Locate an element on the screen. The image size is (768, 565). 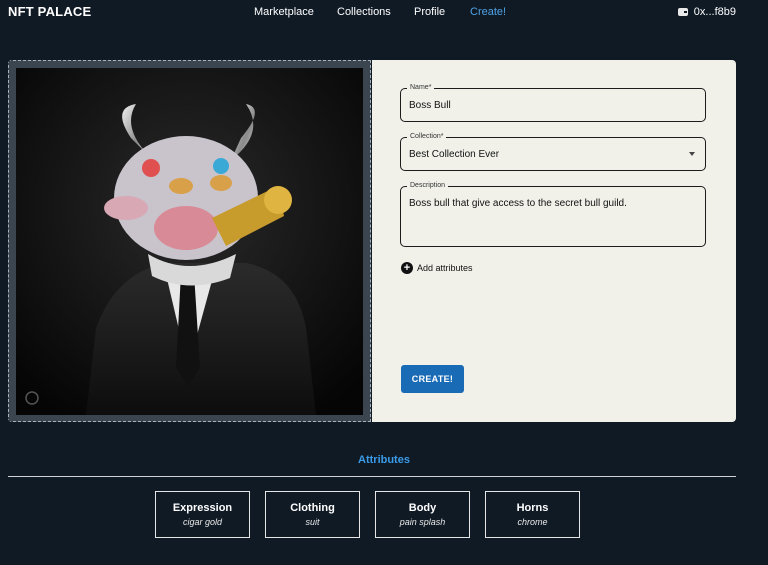
nav-link-marketplace: Marketplace is located at coordinates (284, 12).